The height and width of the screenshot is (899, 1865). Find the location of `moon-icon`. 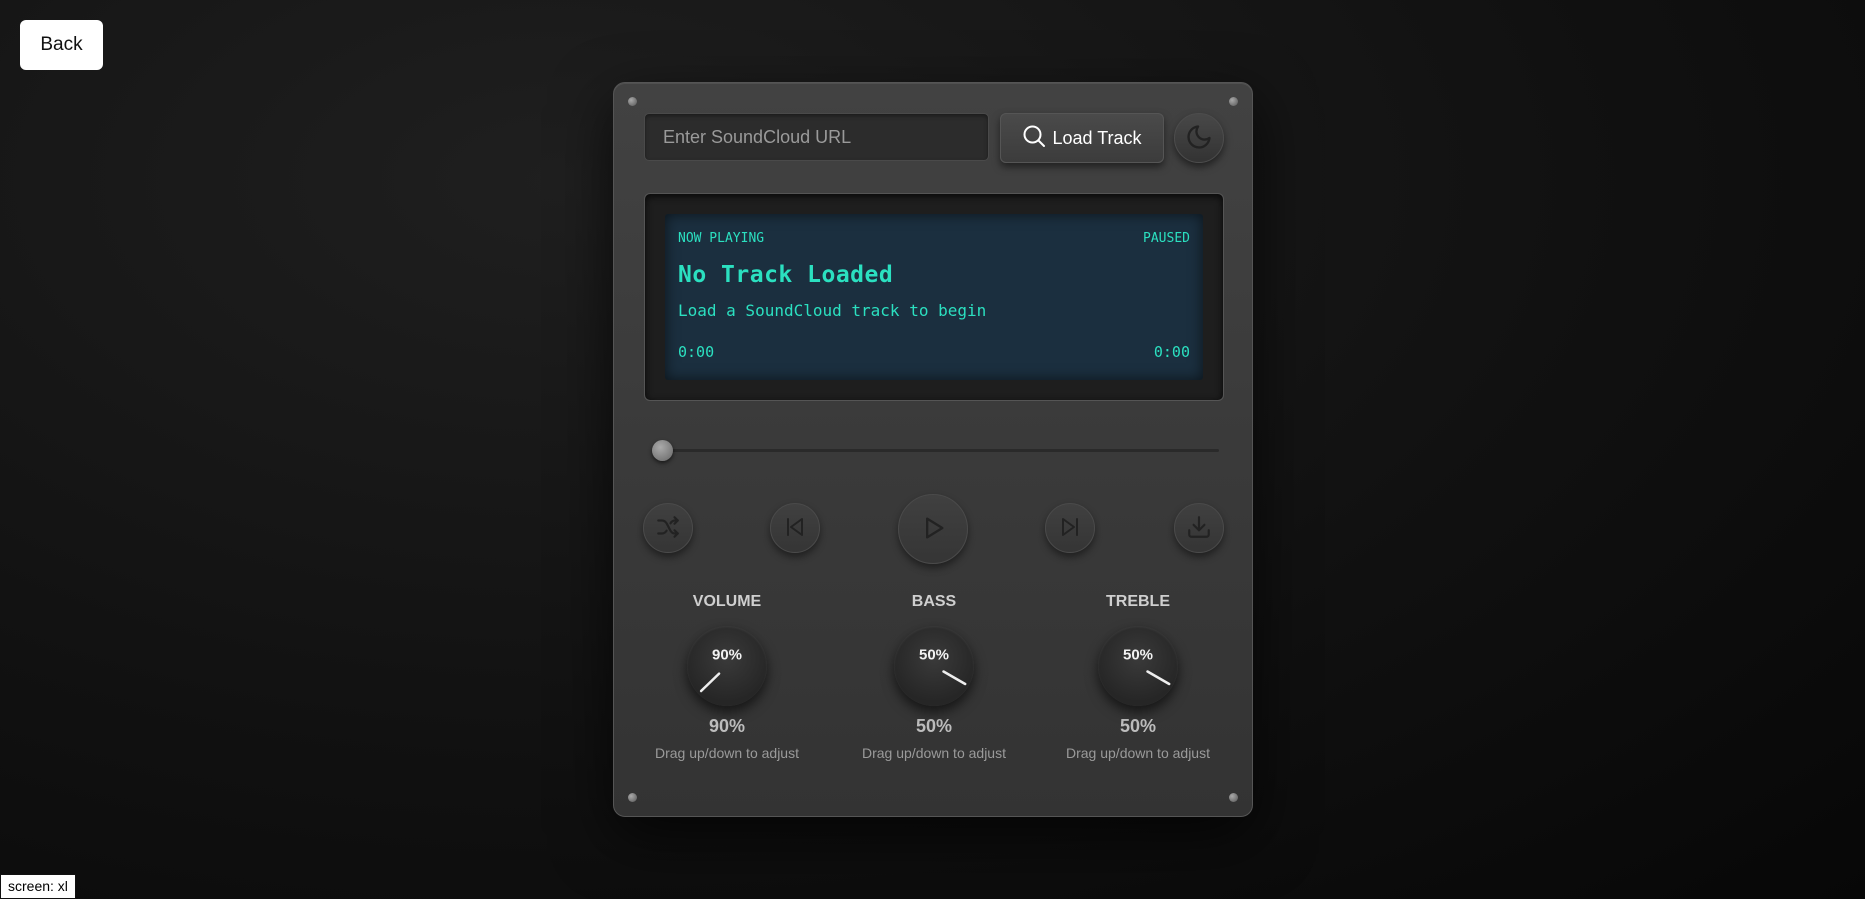

moon-icon is located at coordinates (1199, 138).